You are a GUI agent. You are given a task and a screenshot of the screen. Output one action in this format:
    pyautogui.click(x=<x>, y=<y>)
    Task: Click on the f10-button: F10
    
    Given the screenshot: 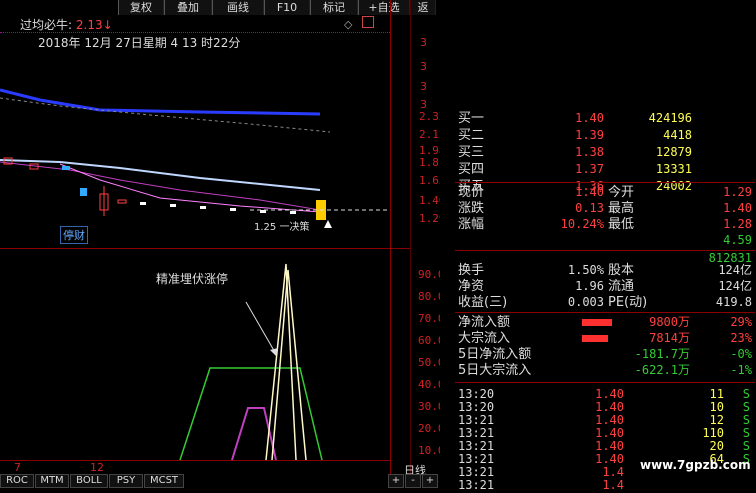 What is the action you would take?
    pyautogui.click(x=287, y=7)
    